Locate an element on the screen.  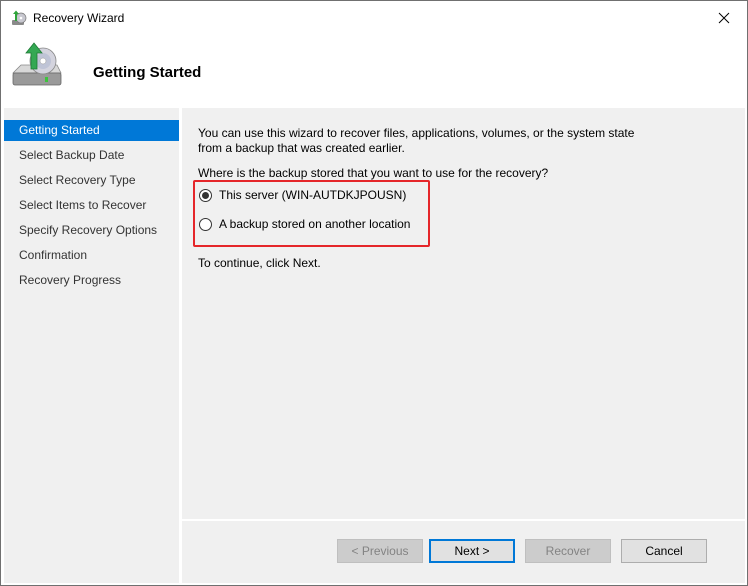
radio-this-server is located at coordinates (205, 195).